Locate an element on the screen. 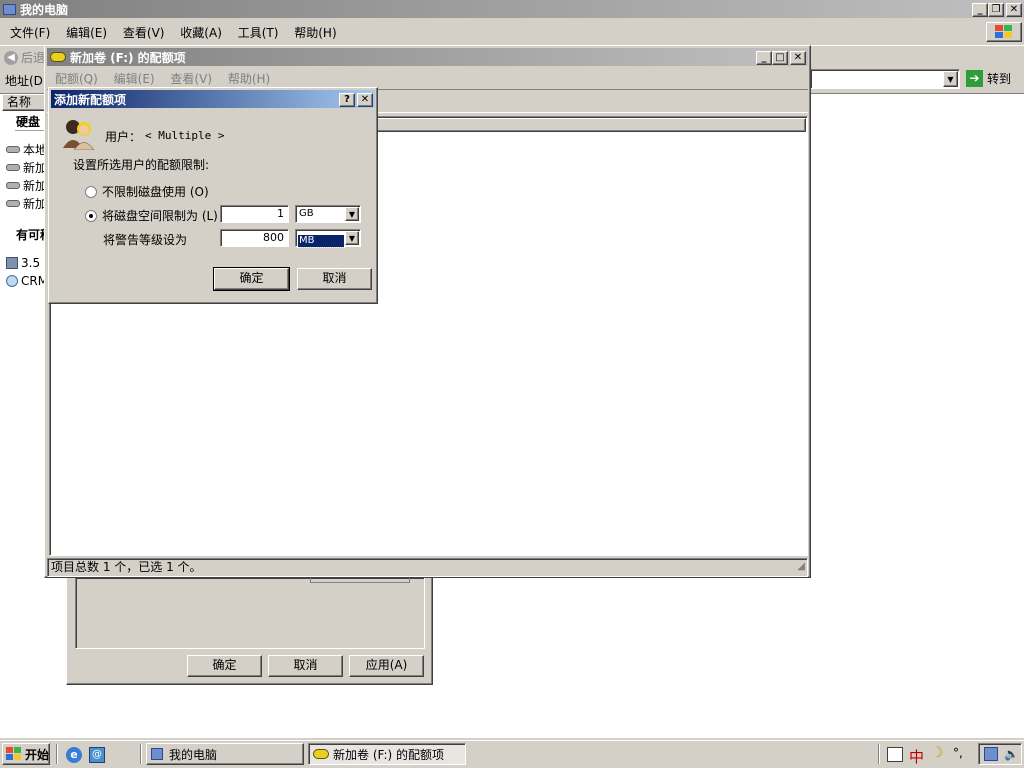 This screenshot has height=768, width=1024. help-button: ? is located at coordinates (347, 100).